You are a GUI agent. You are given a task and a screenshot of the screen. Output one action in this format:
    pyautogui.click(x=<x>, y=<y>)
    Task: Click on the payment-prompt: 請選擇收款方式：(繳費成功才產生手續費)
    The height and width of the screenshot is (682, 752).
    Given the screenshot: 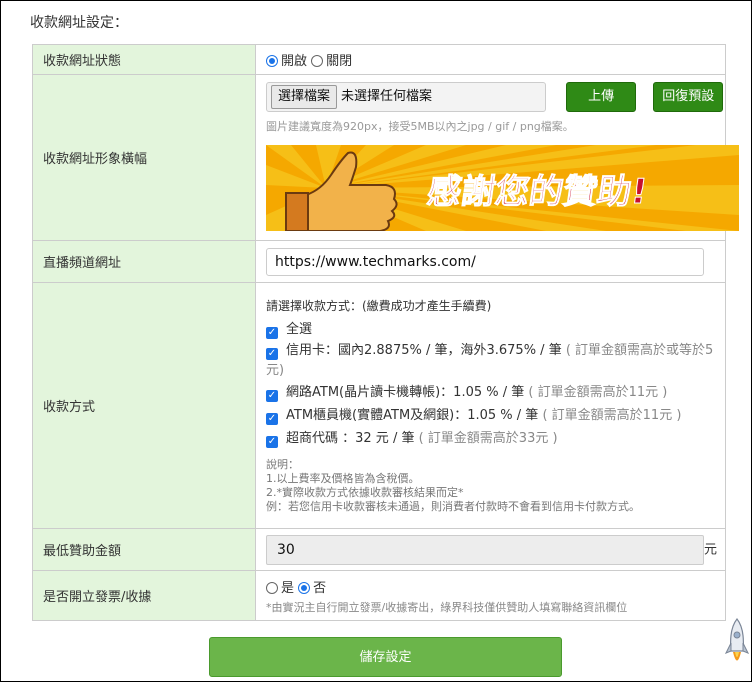 What is the action you would take?
    pyautogui.click(x=379, y=306)
    